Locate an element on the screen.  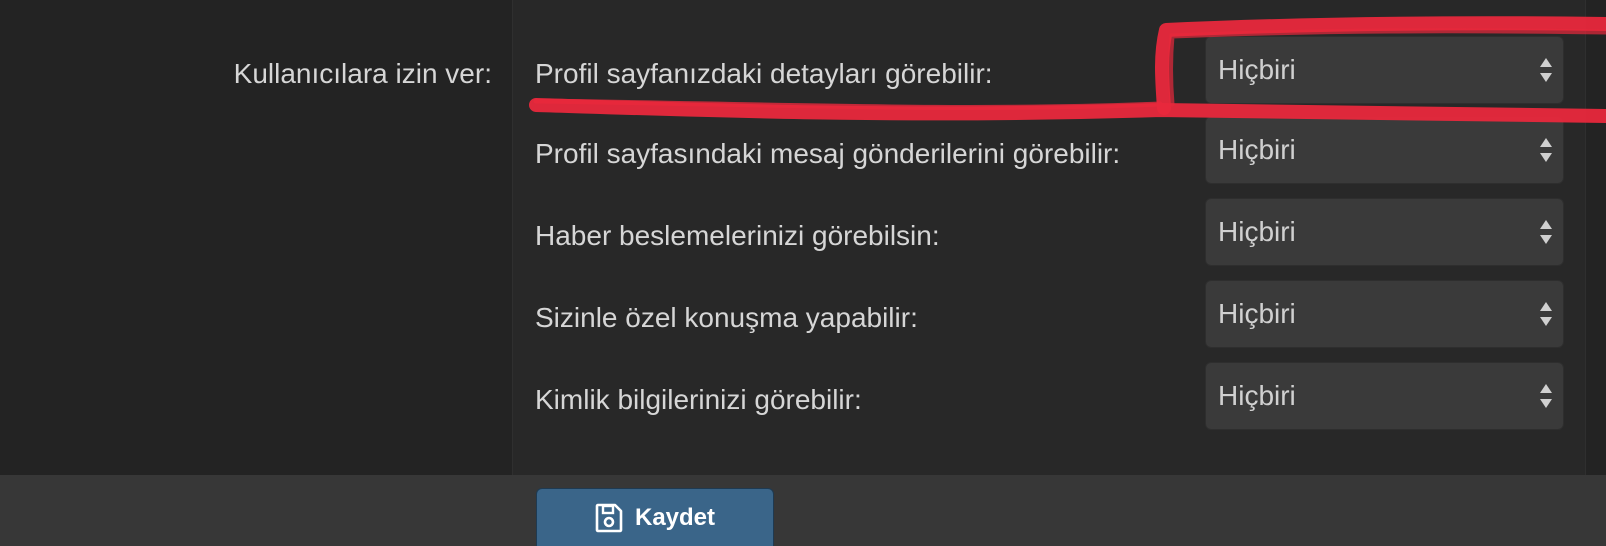
row-label-identity: Kimlik bilgilerinizi görebilir: is located at coordinates (698, 399).